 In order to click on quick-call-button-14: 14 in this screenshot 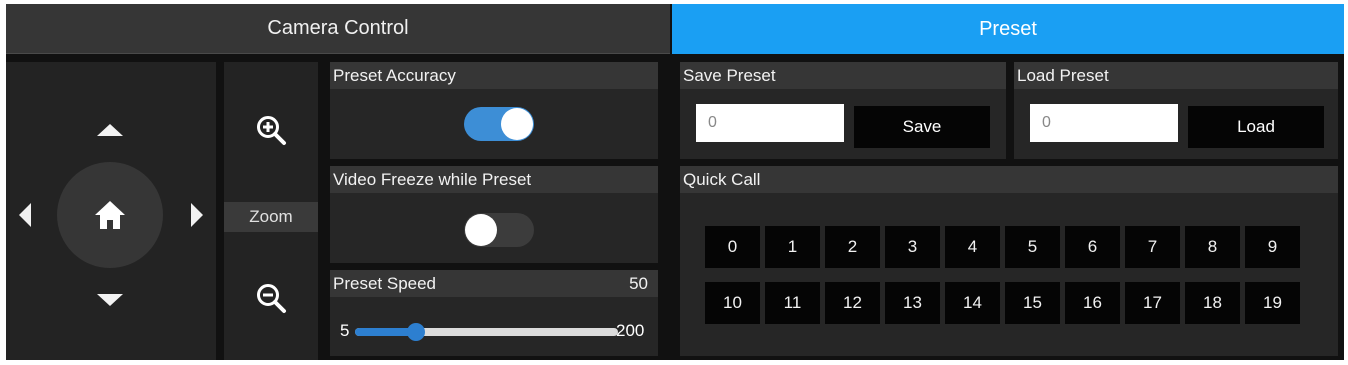, I will do `click(972, 303)`.